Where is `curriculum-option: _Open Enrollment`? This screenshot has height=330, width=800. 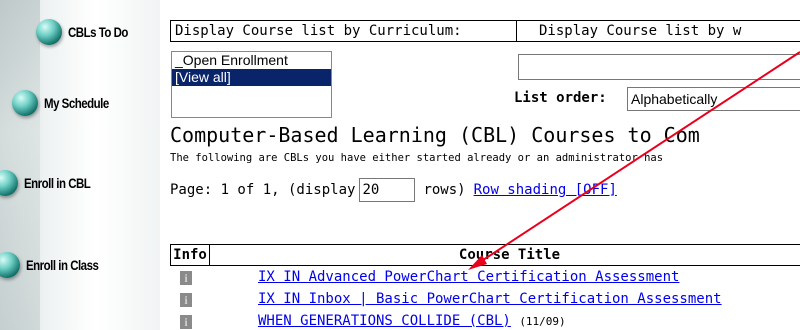
curriculum-option: _Open Enrollment is located at coordinates (251, 60).